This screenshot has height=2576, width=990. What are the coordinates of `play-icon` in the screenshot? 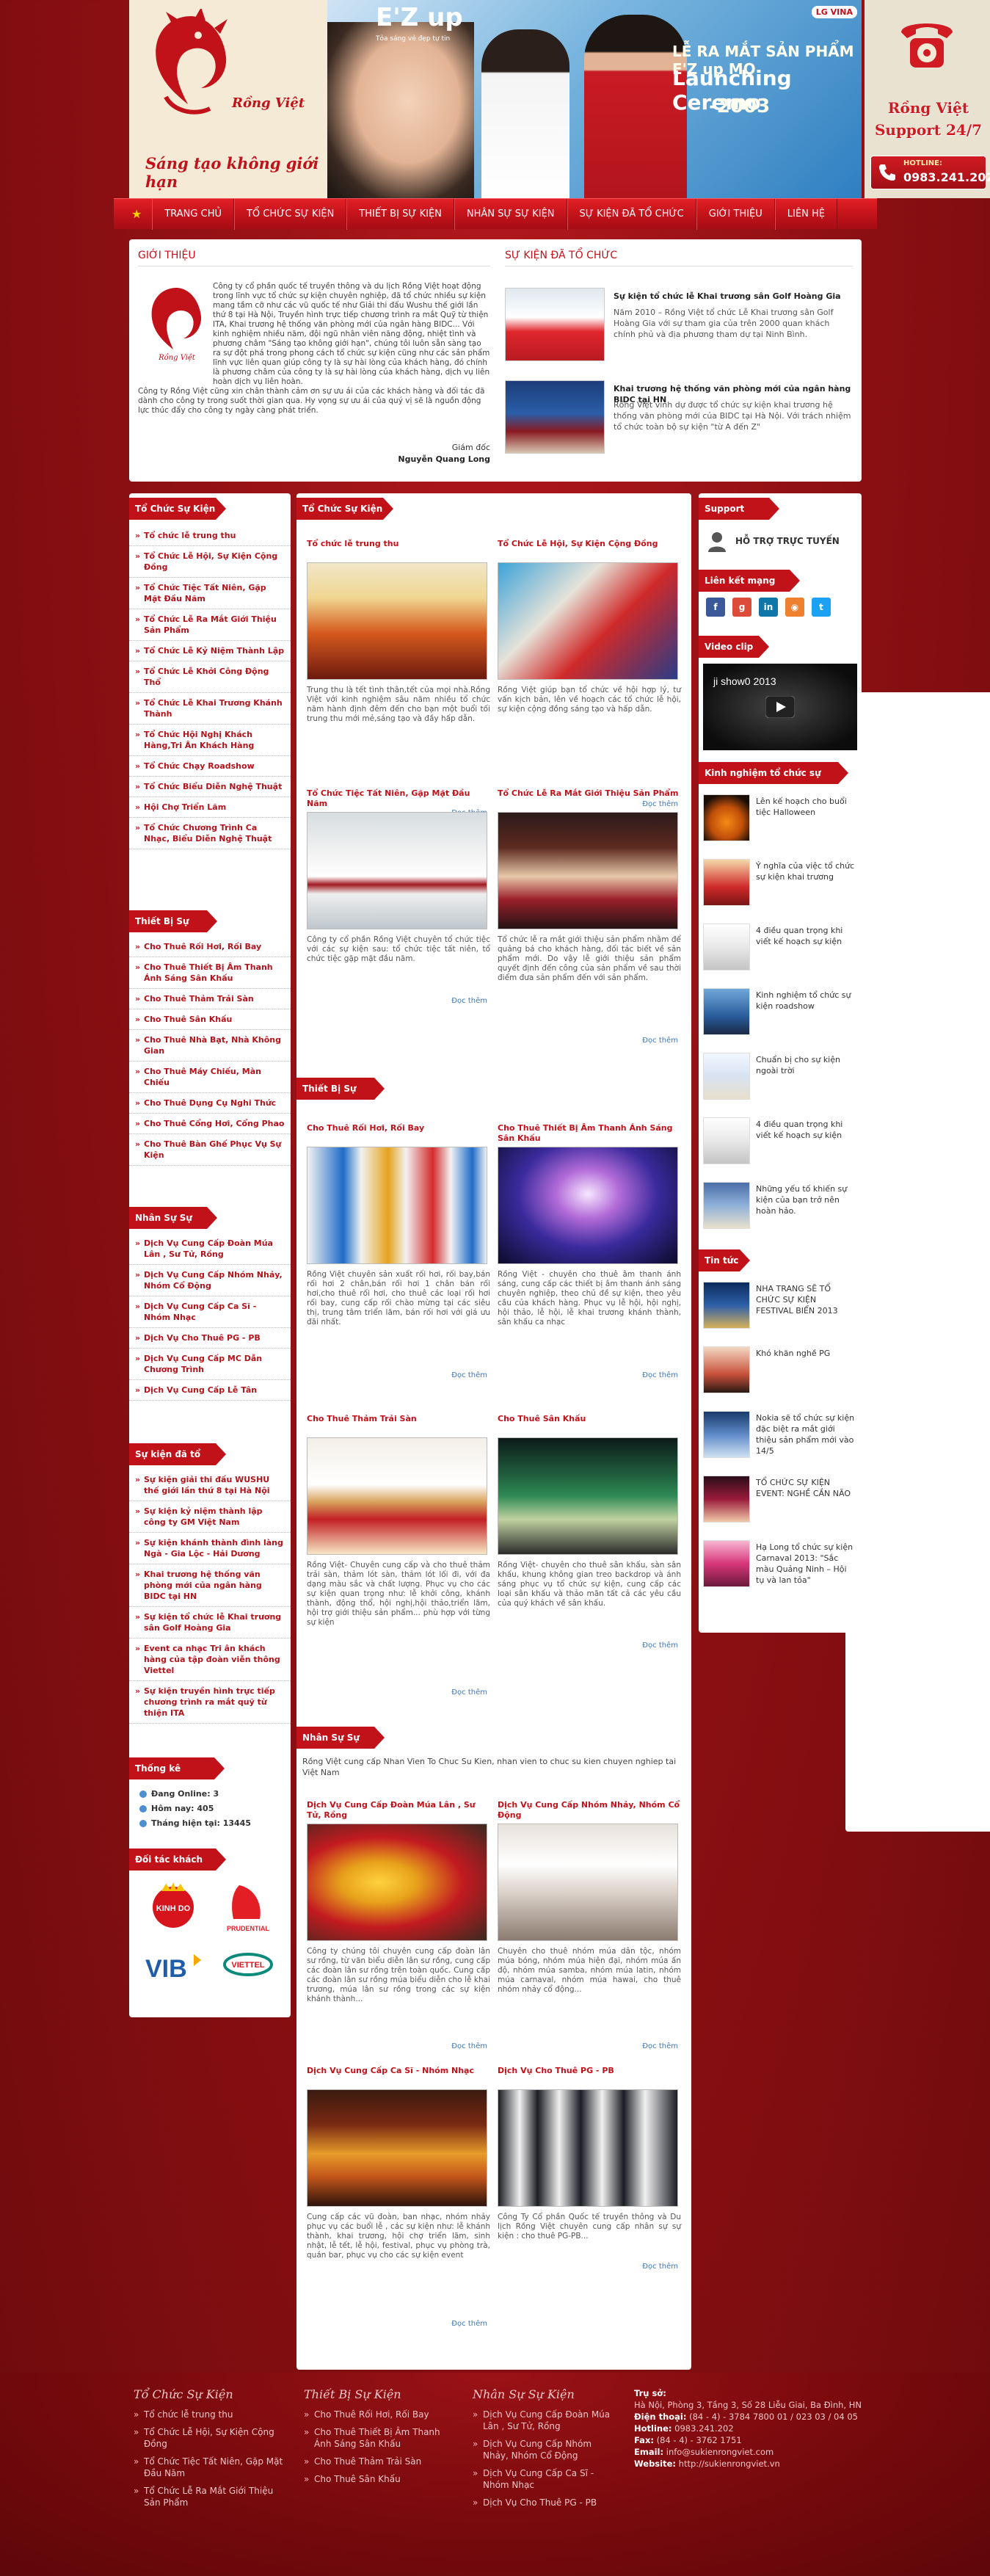 It's located at (780, 707).